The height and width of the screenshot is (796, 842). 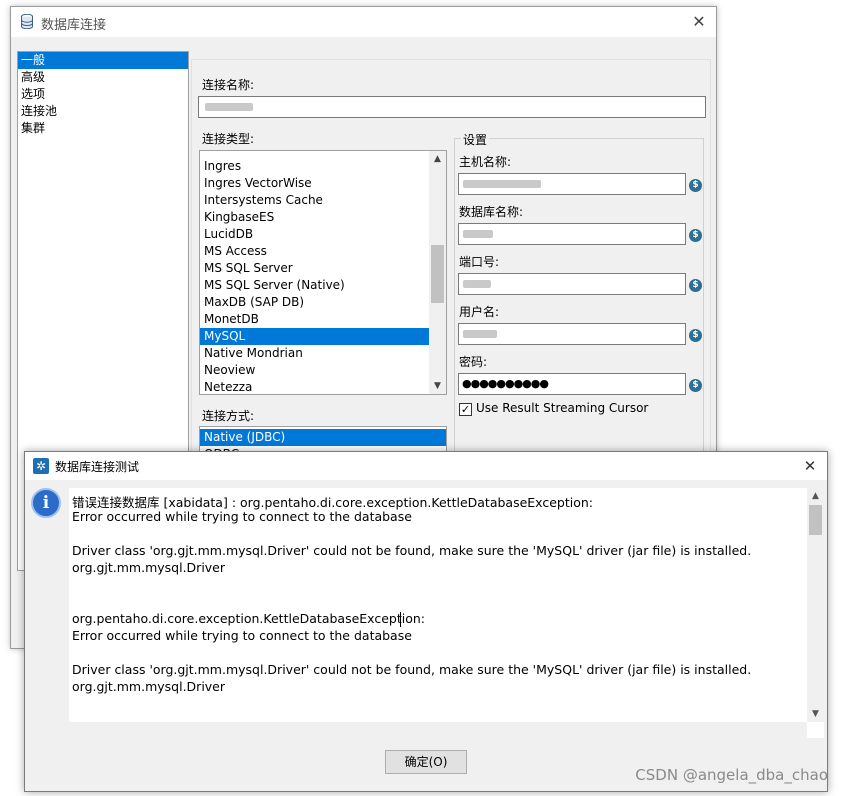 What do you see at coordinates (426, 466) in the screenshot?
I see `dialog-titlebar: ✲ 数据库连接测试 ✕` at bounding box center [426, 466].